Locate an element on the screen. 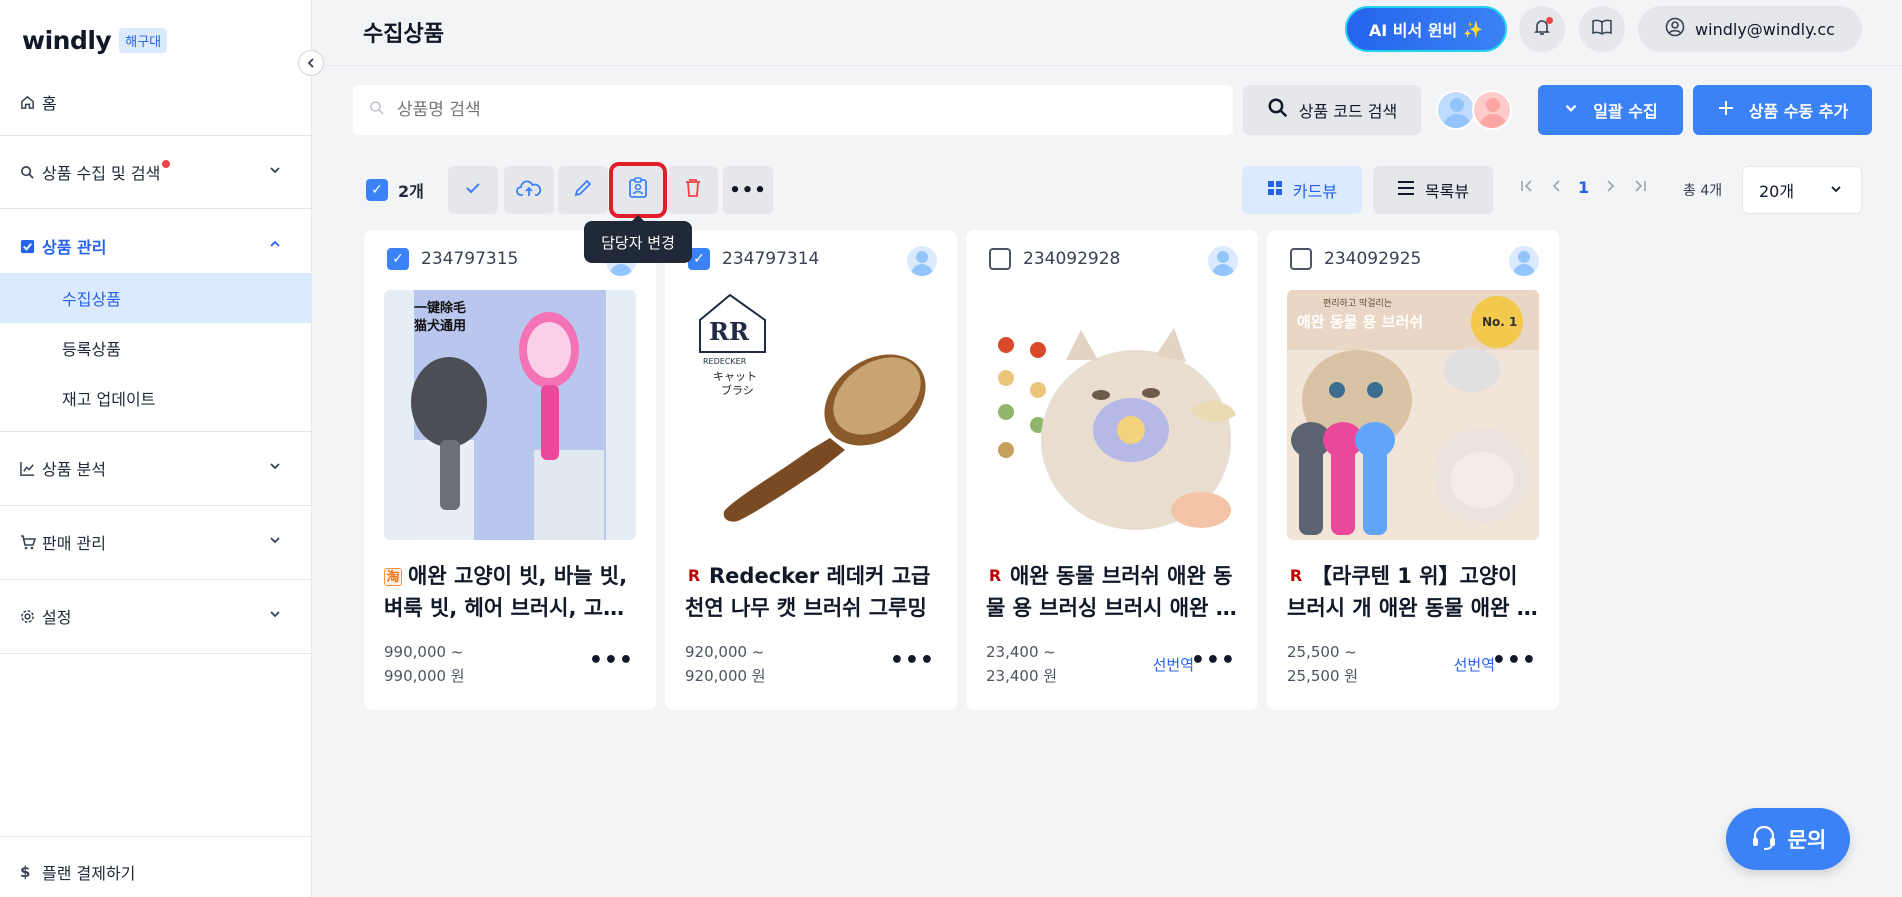 This screenshot has width=1902, height=897. more-actions-button: ••• is located at coordinates (748, 190).